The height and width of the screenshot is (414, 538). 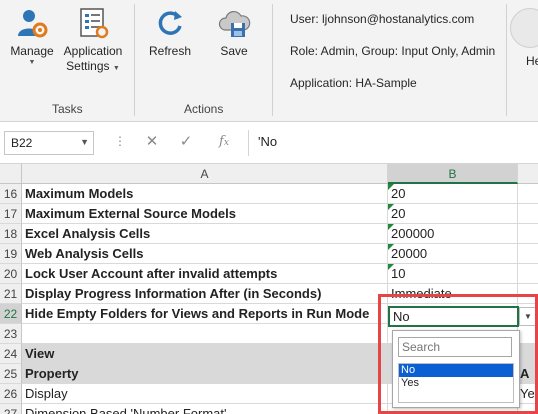 I want to click on row-header: 23, so click(x=11, y=334).